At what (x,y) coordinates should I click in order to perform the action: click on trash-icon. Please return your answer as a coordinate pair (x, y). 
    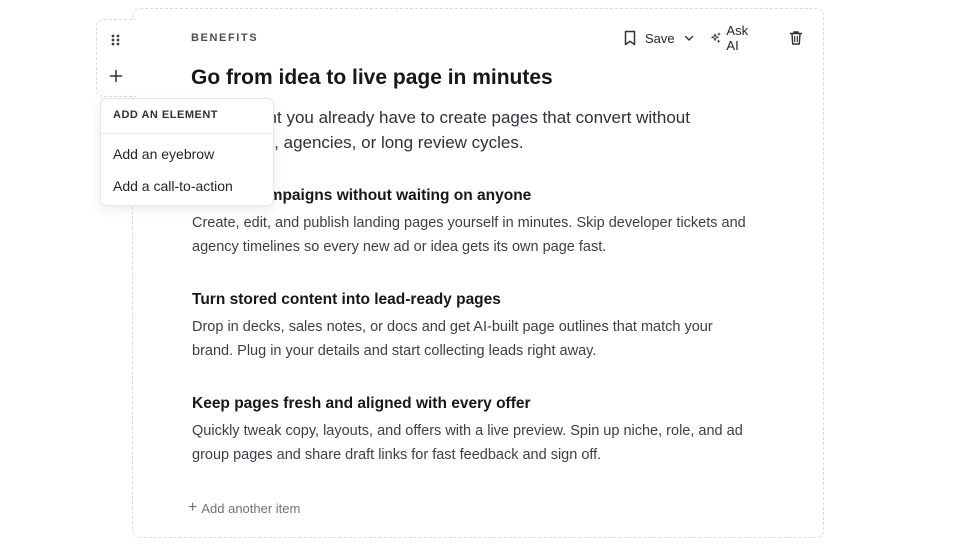
    Looking at the image, I should click on (796, 38).